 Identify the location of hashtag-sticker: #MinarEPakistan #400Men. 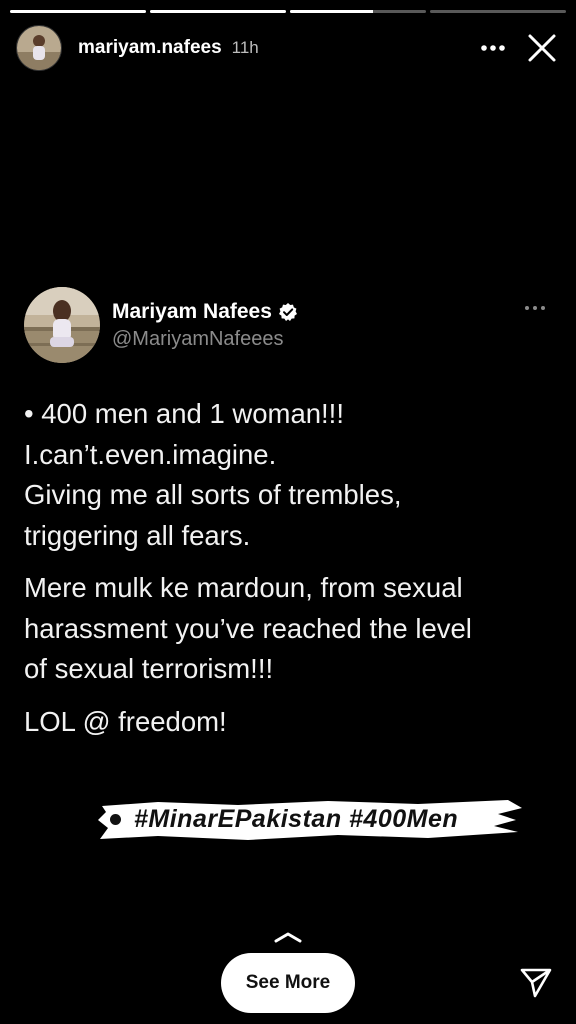
(311, 820).